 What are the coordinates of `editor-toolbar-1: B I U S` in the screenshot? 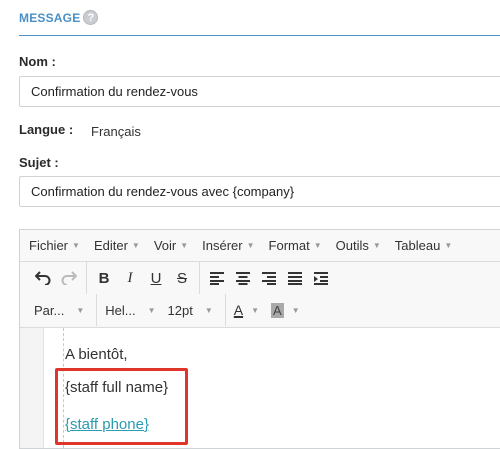 It's located at (260, 278).